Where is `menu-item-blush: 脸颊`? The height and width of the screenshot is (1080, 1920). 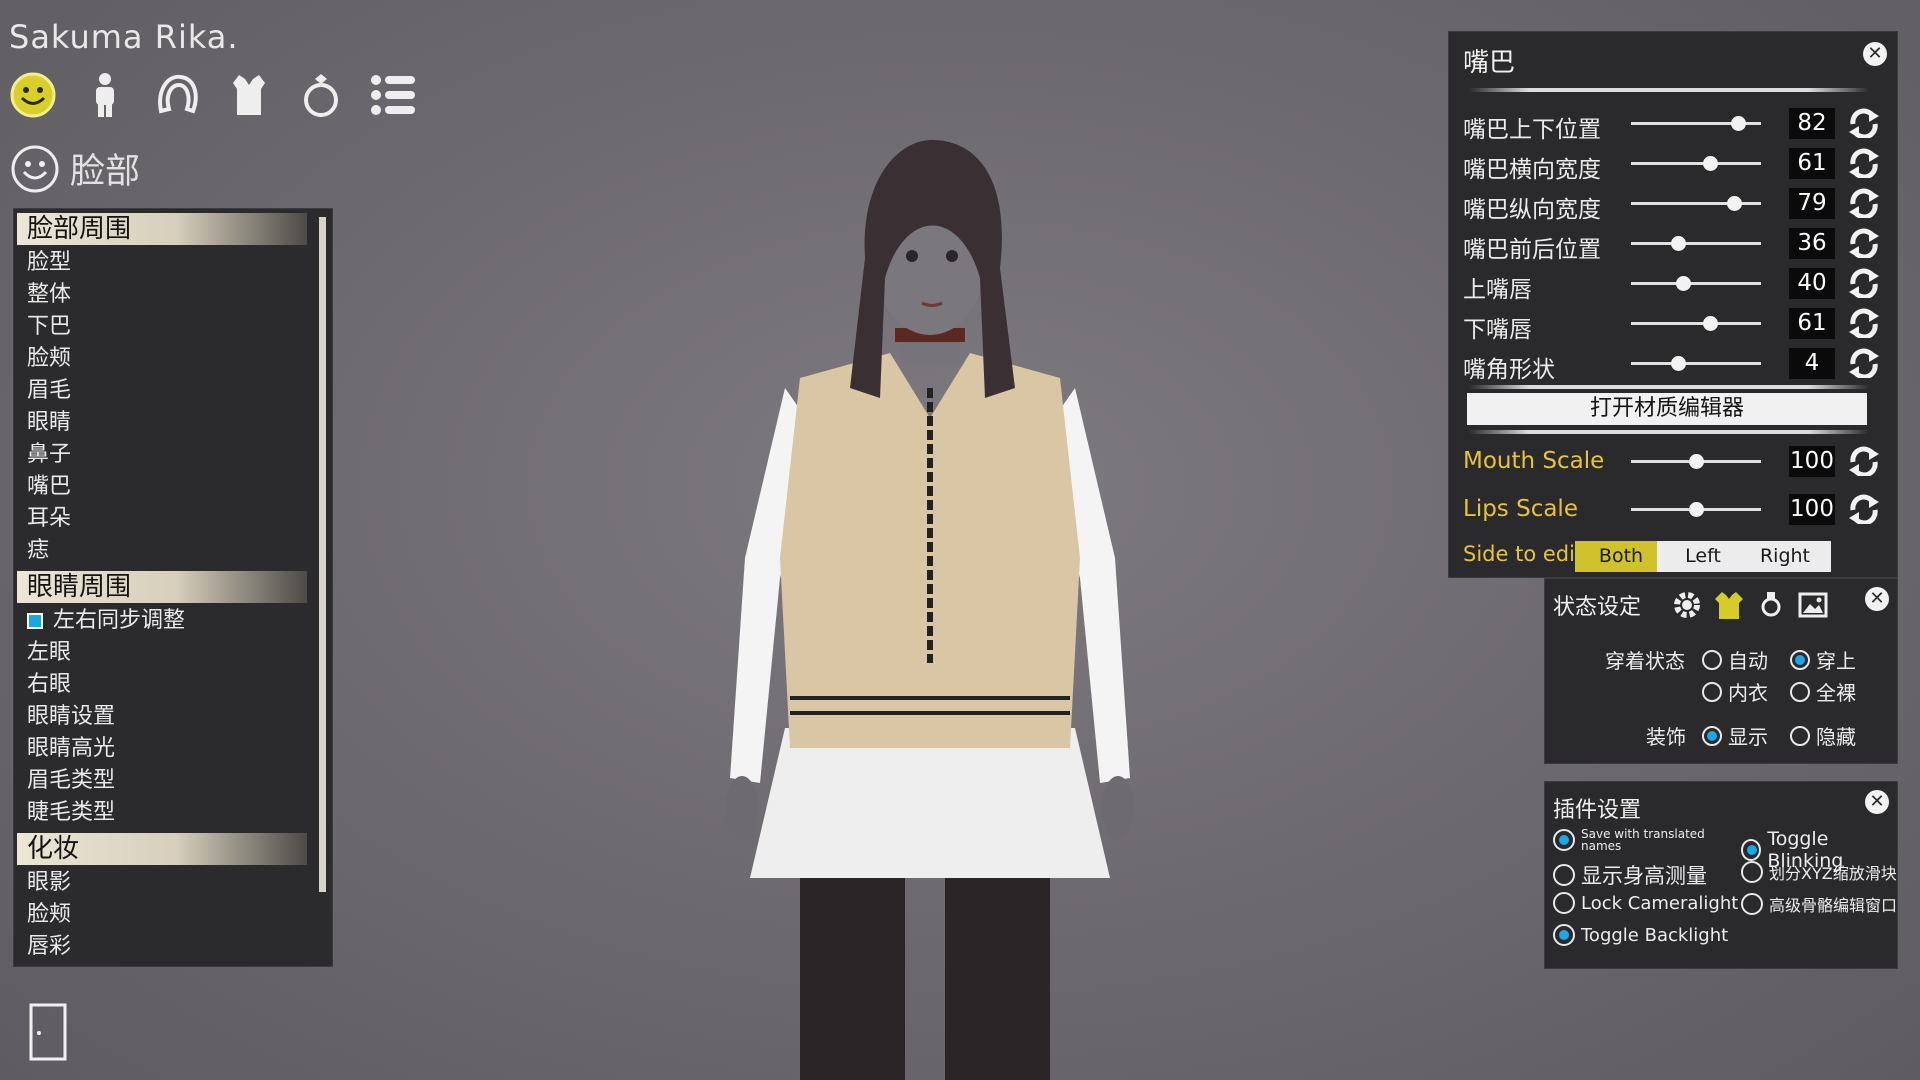
menu-item-blush: 脸颊 is located at coordinates (173, 915).